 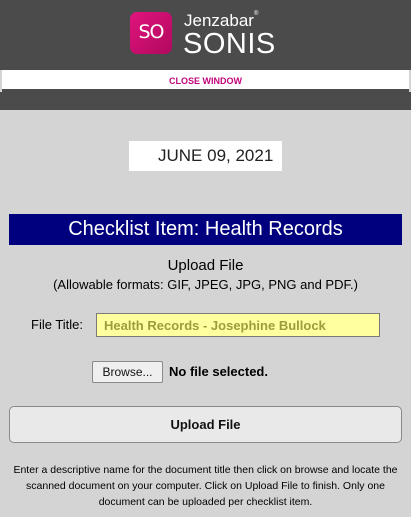 I want to click on logo-text: SO, so click(x=151, y=32).